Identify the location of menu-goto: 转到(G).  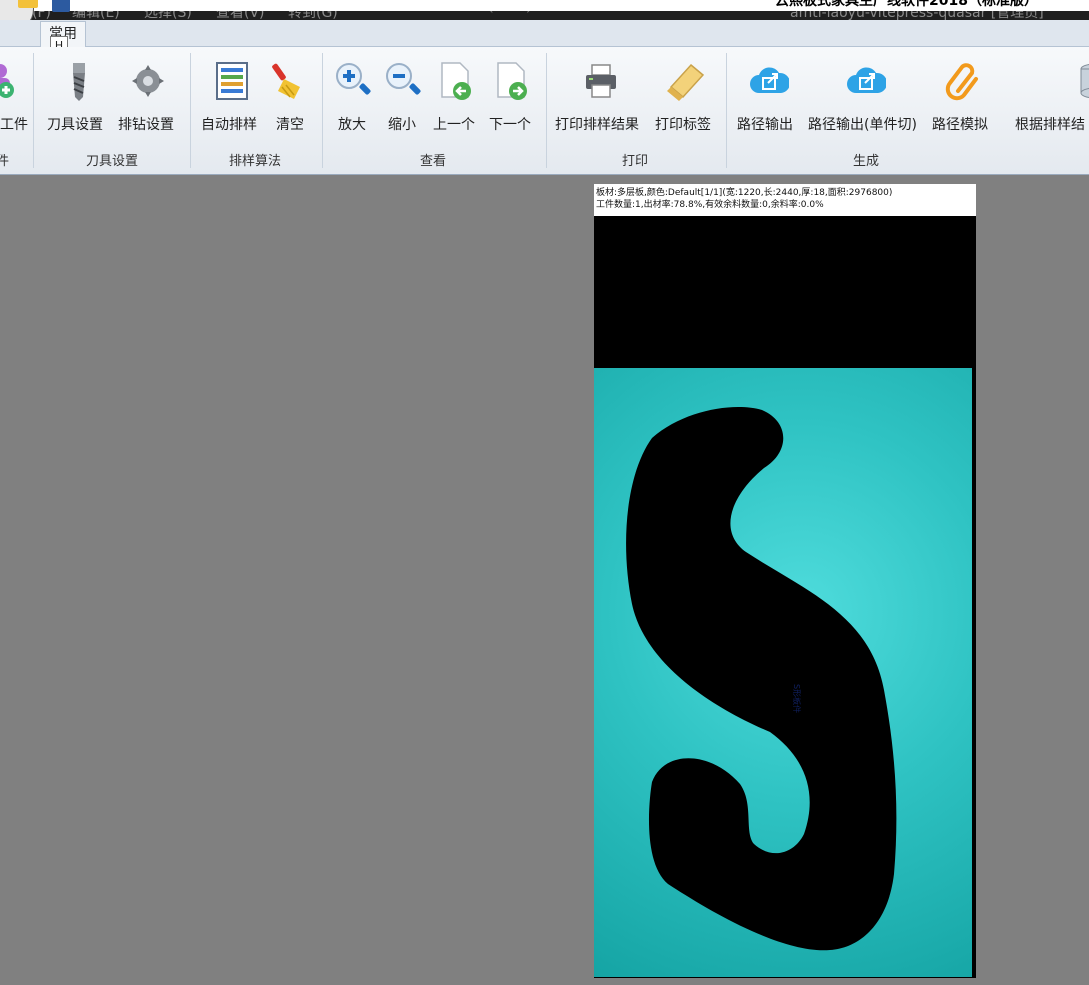
(313, 15).